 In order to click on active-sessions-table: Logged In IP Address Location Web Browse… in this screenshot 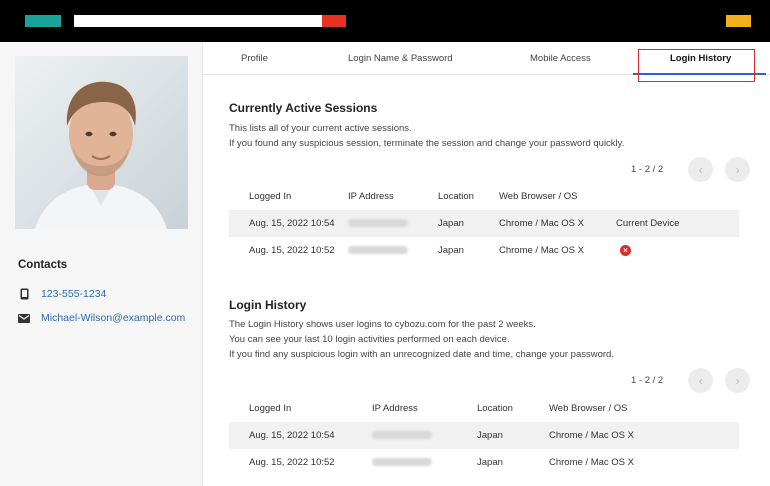, I will do `click(484, 223)`.